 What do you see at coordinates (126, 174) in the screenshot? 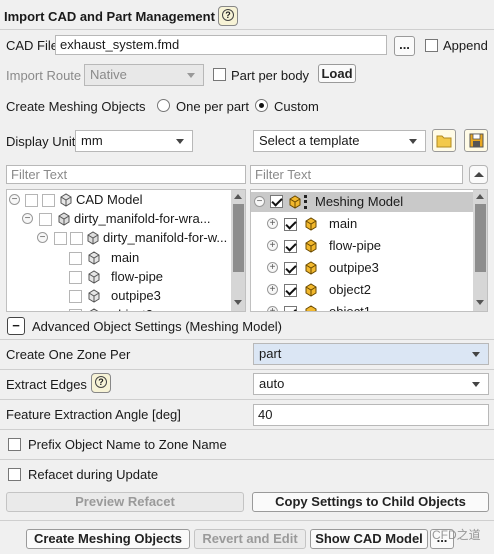
I see `left-filter-input: Filter Text` at bounding box center [126, 174].